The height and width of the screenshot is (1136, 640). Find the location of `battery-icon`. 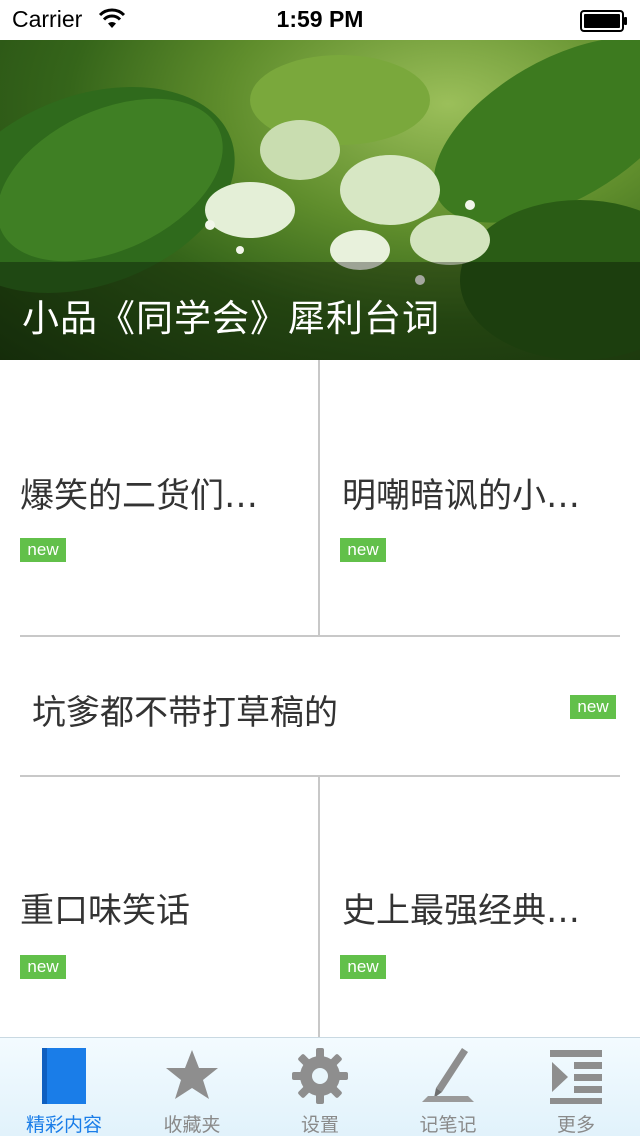

battery-icon is located at coordinates (603, 21).